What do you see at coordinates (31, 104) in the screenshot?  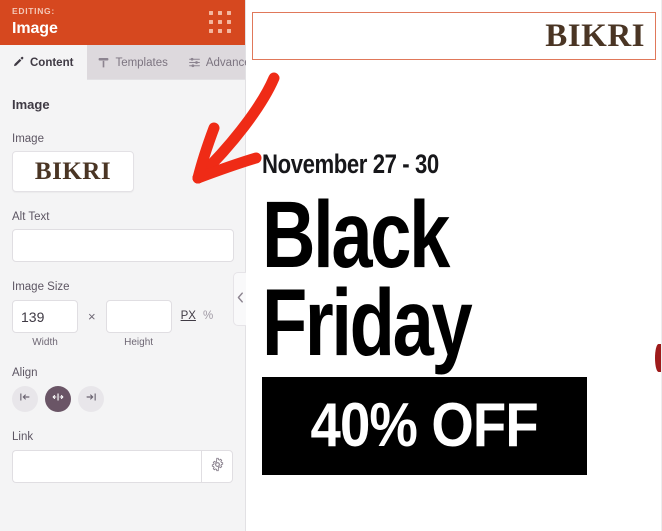 I see `section-heading: Image` at bounding box center [31, 104].